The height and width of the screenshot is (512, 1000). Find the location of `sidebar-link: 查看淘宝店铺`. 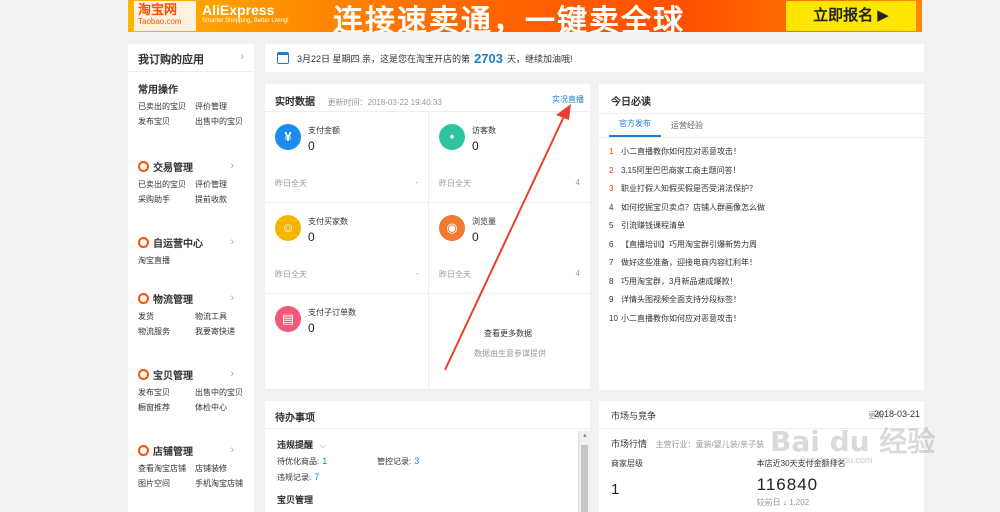

sidebar-link: 查看淘宝店铺 is located at coordinates (166, 468).